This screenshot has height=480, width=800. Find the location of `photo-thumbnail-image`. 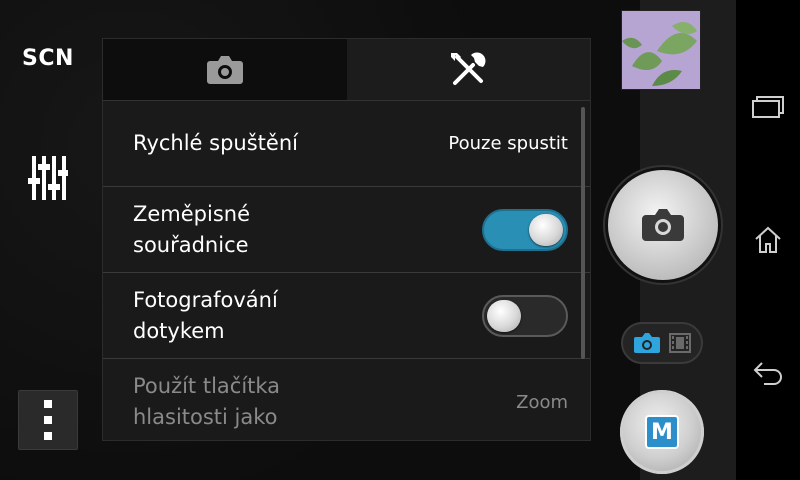

photo-thumbnail-image is located at coordinates (661, 50).